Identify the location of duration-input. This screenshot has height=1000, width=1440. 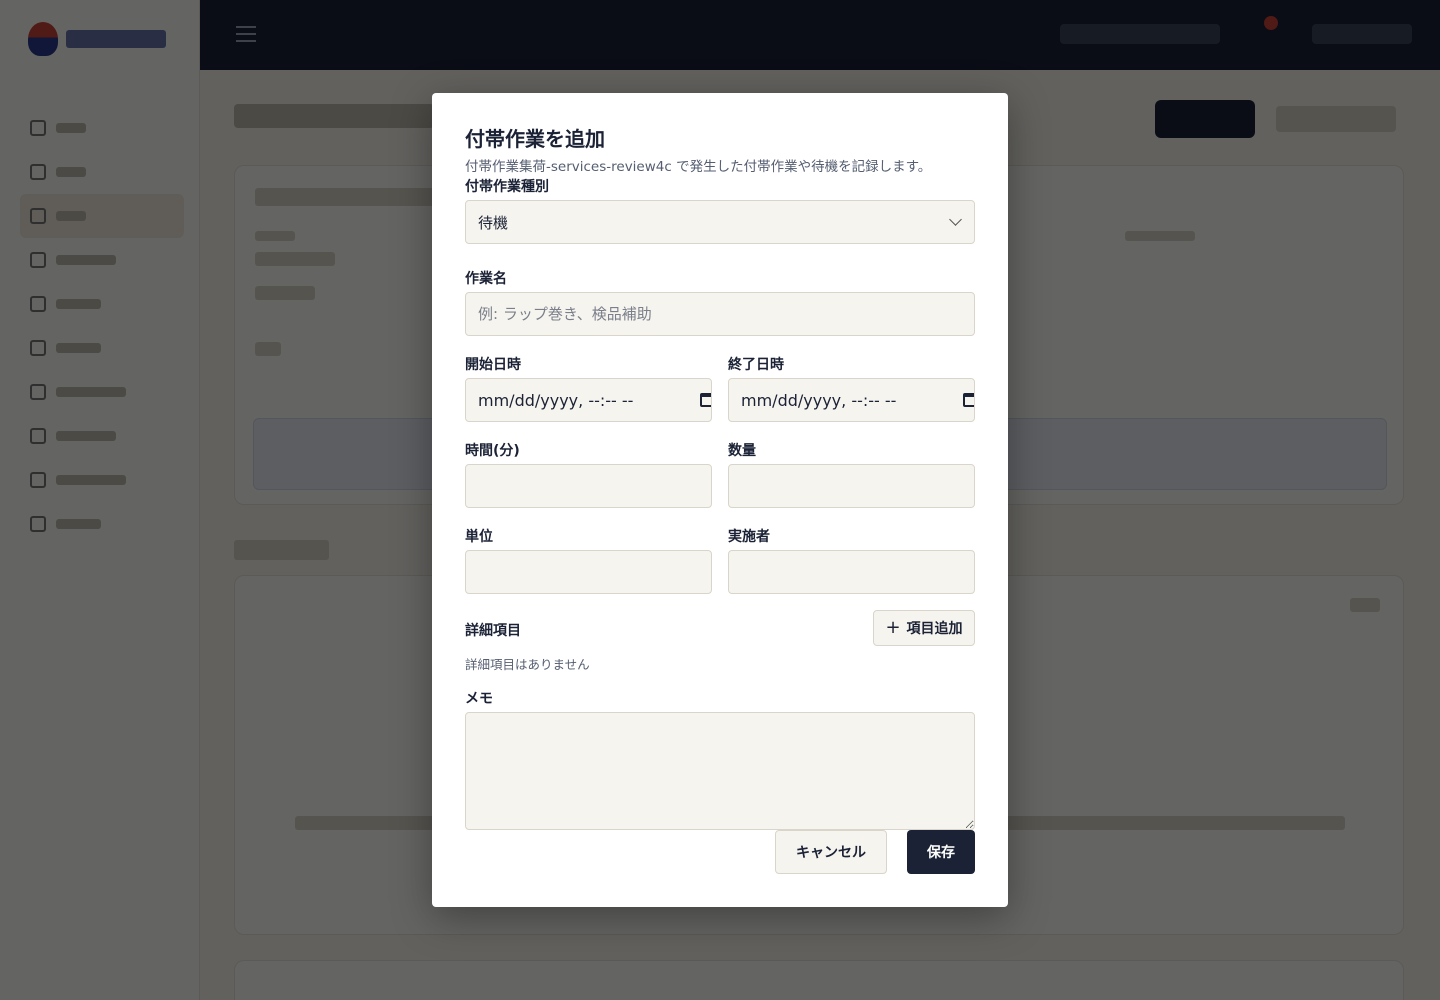
(588, 486).